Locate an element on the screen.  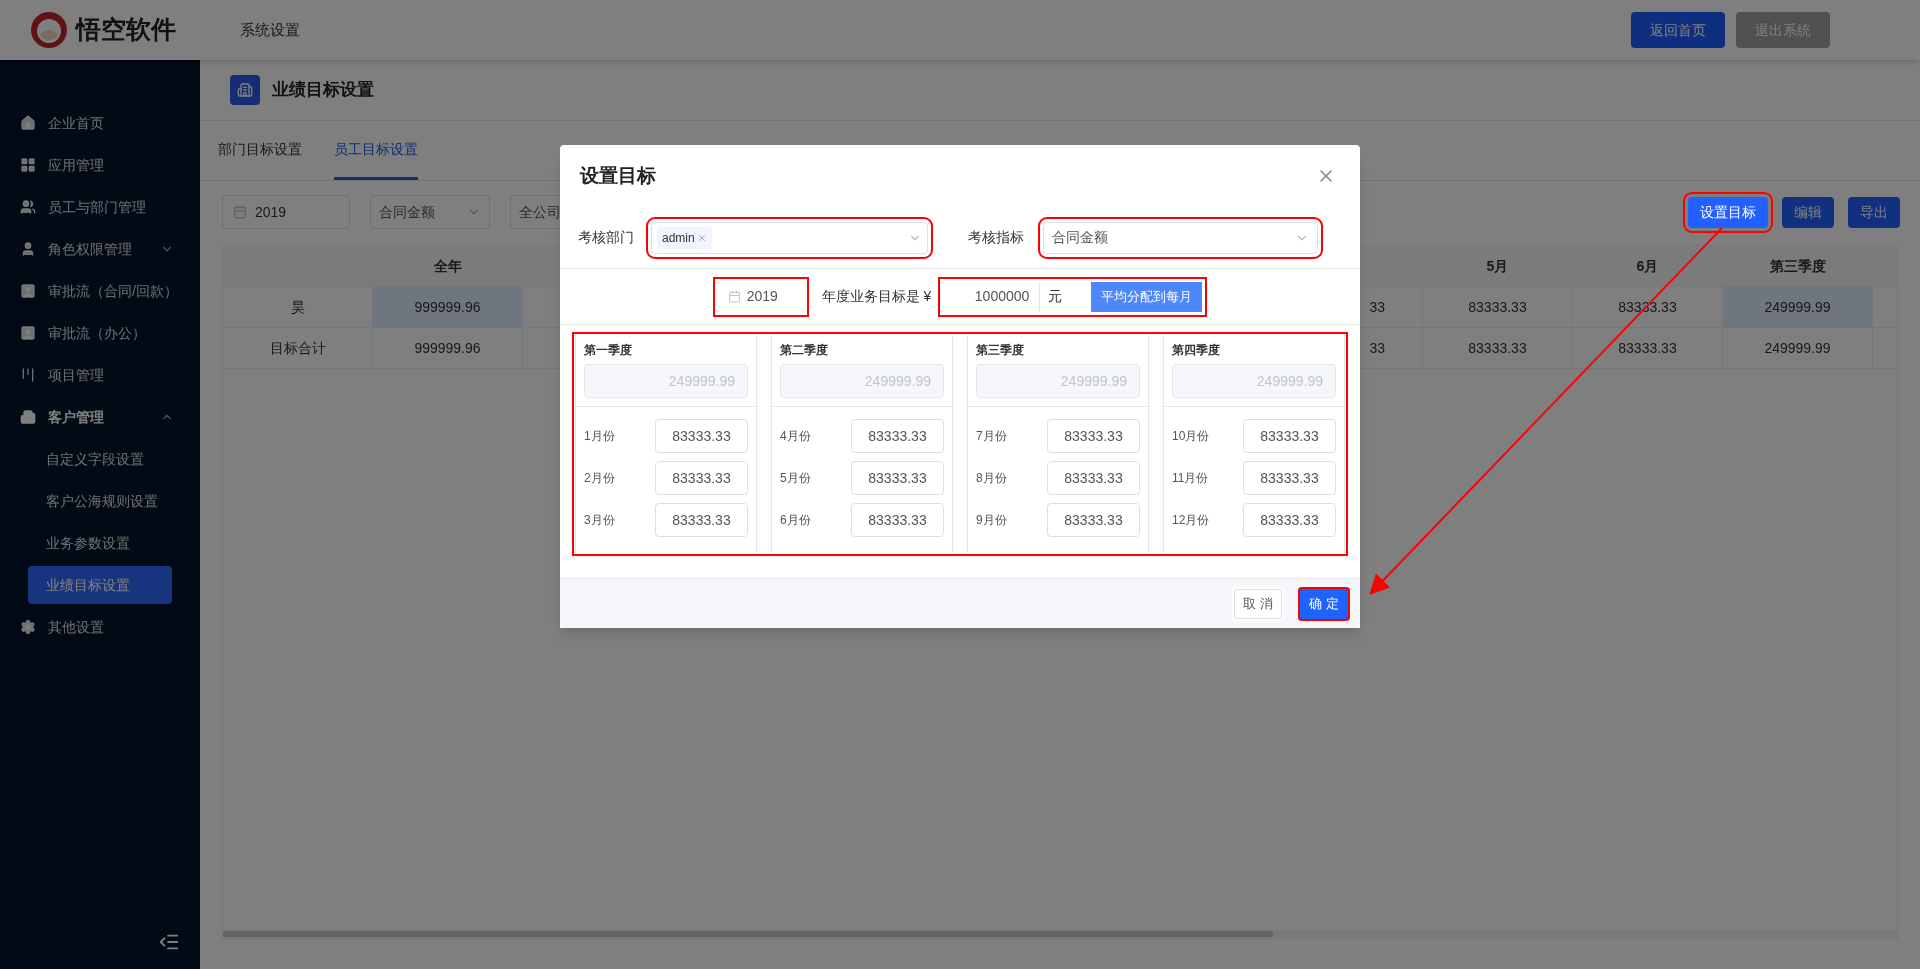
scrollbar is located at coordinates (748, 934).